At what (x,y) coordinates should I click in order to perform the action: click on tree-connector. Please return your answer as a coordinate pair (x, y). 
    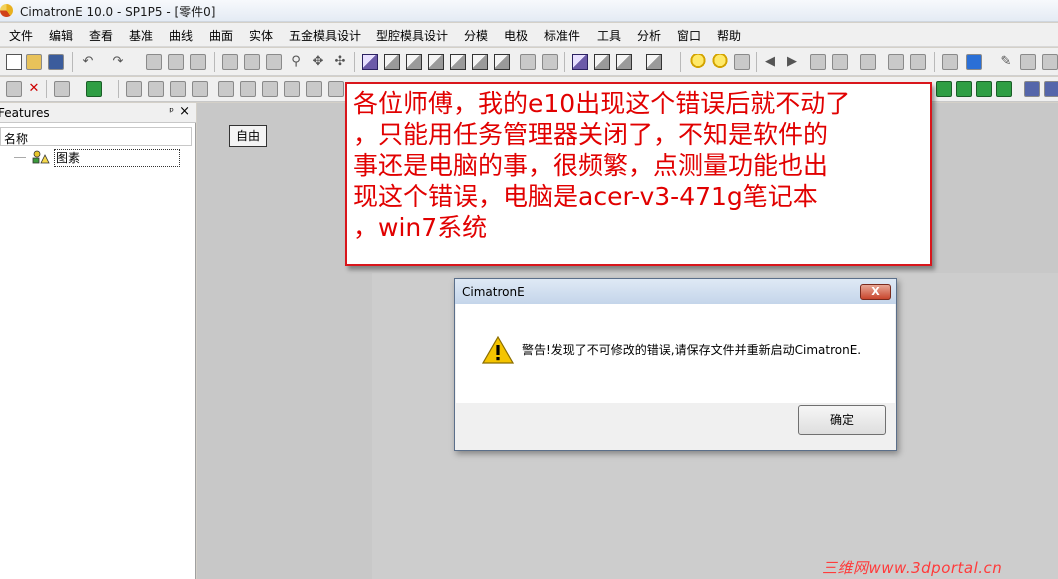
    Looking at the image, I should click on (20, 157).